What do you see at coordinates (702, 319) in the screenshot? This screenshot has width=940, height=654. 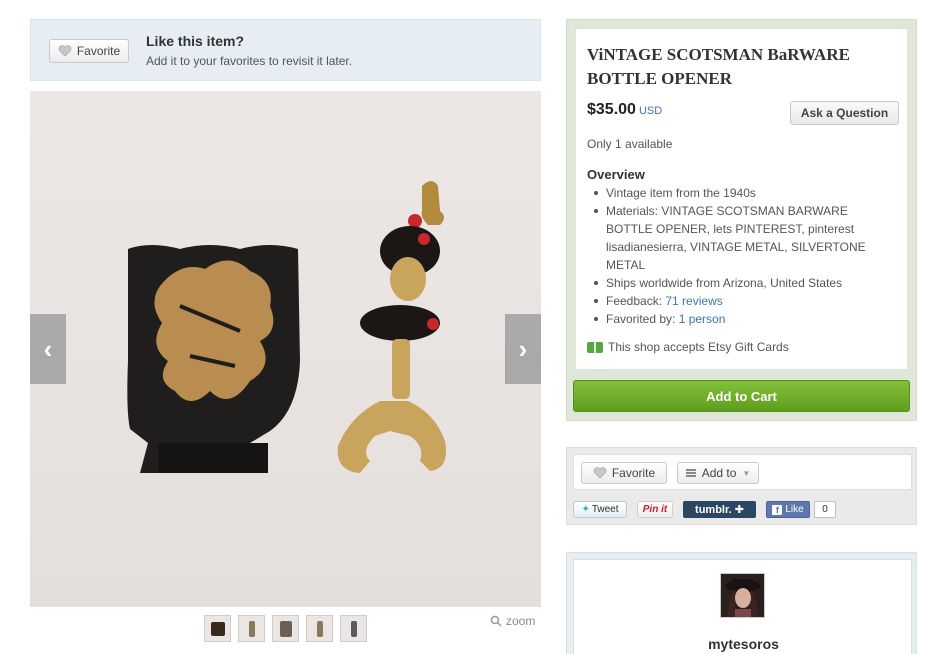 I see `favorited-by-link: 1 person` at bounding box center [702, 319].